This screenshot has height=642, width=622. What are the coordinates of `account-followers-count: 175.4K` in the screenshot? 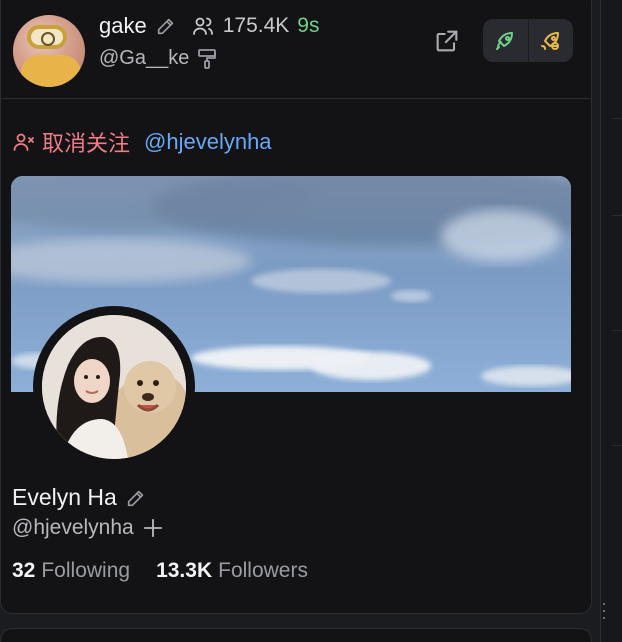 It's located at (256, 25).